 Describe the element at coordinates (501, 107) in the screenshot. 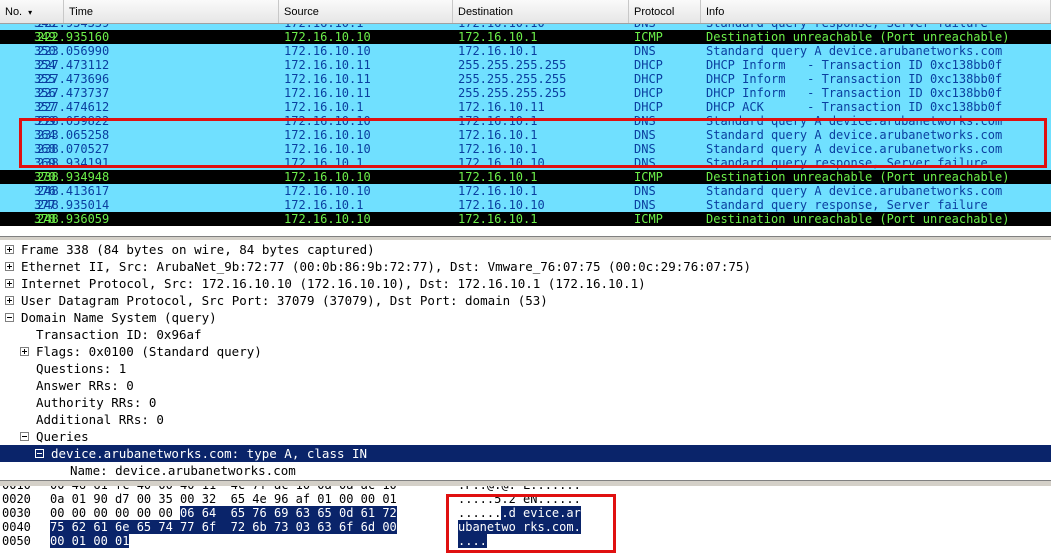

I see `packet-dst: 172.16.10.11` at that location.